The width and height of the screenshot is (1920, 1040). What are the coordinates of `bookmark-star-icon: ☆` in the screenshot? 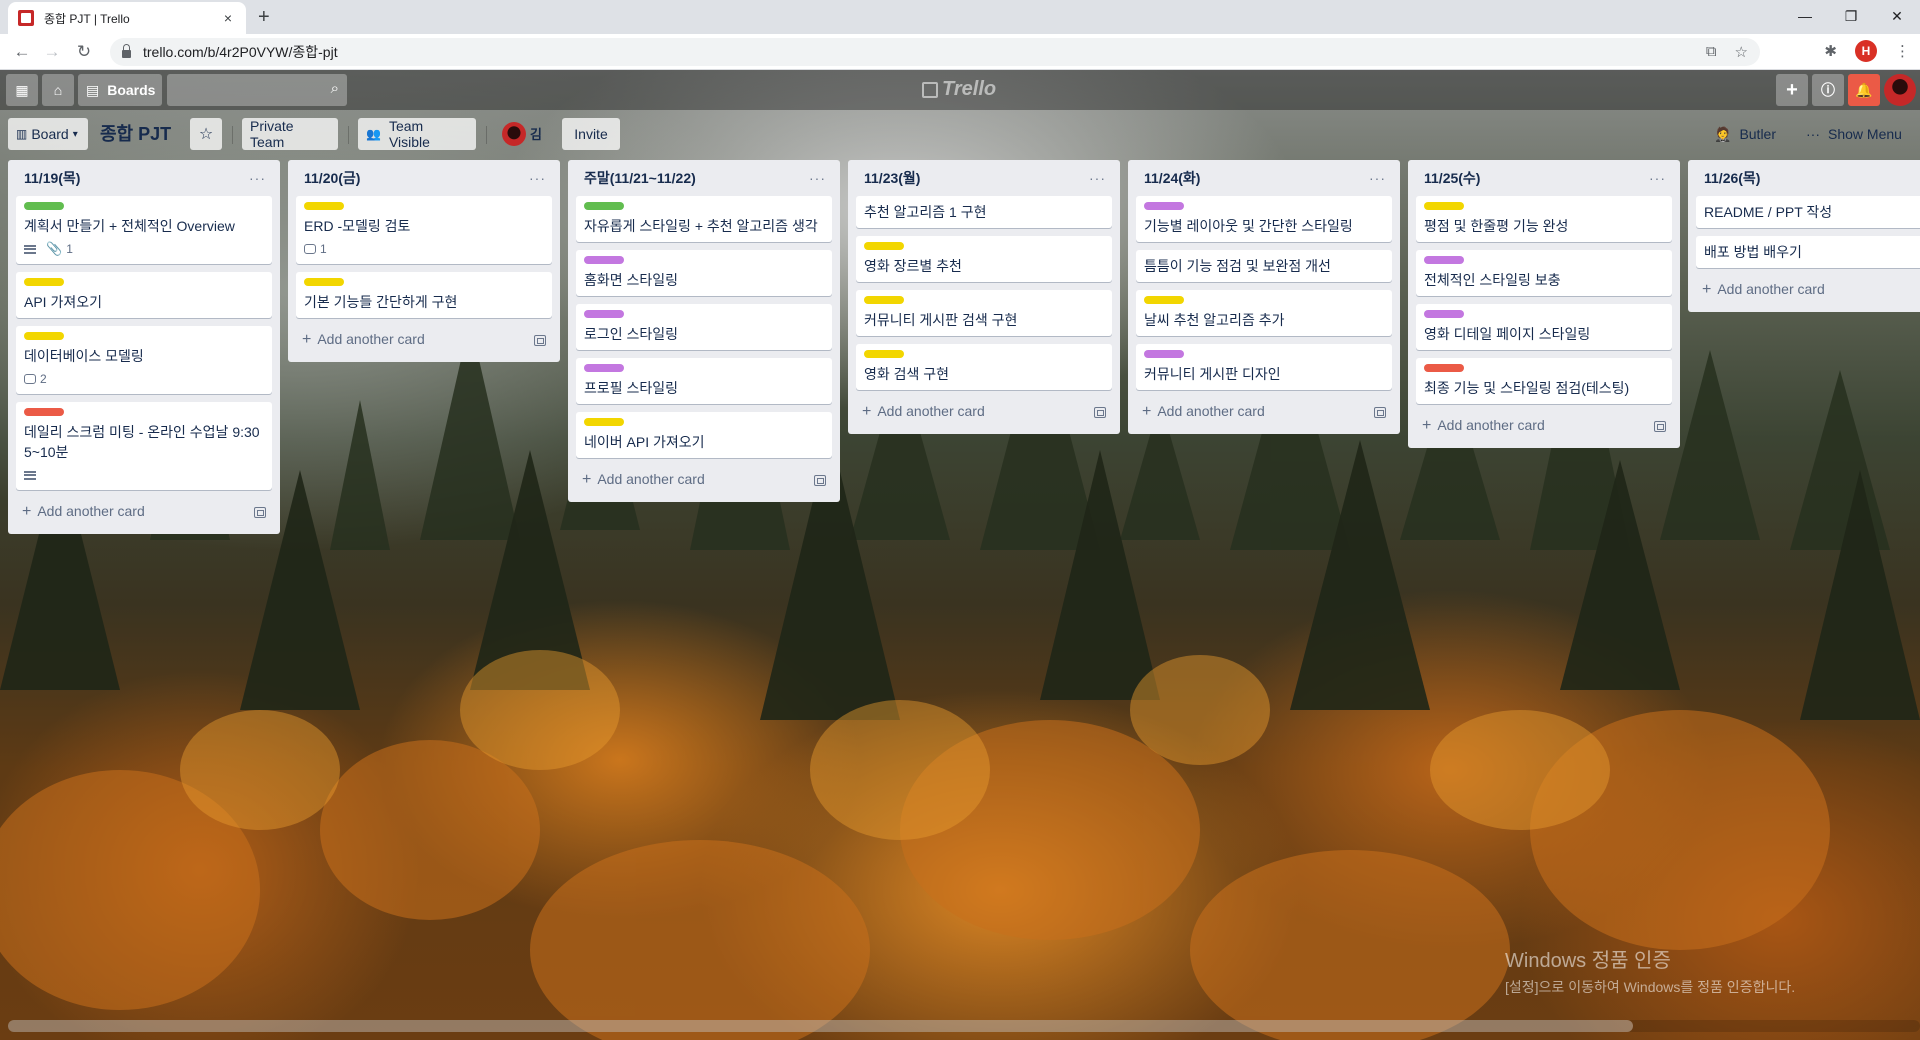 It's located at (1741, 52).